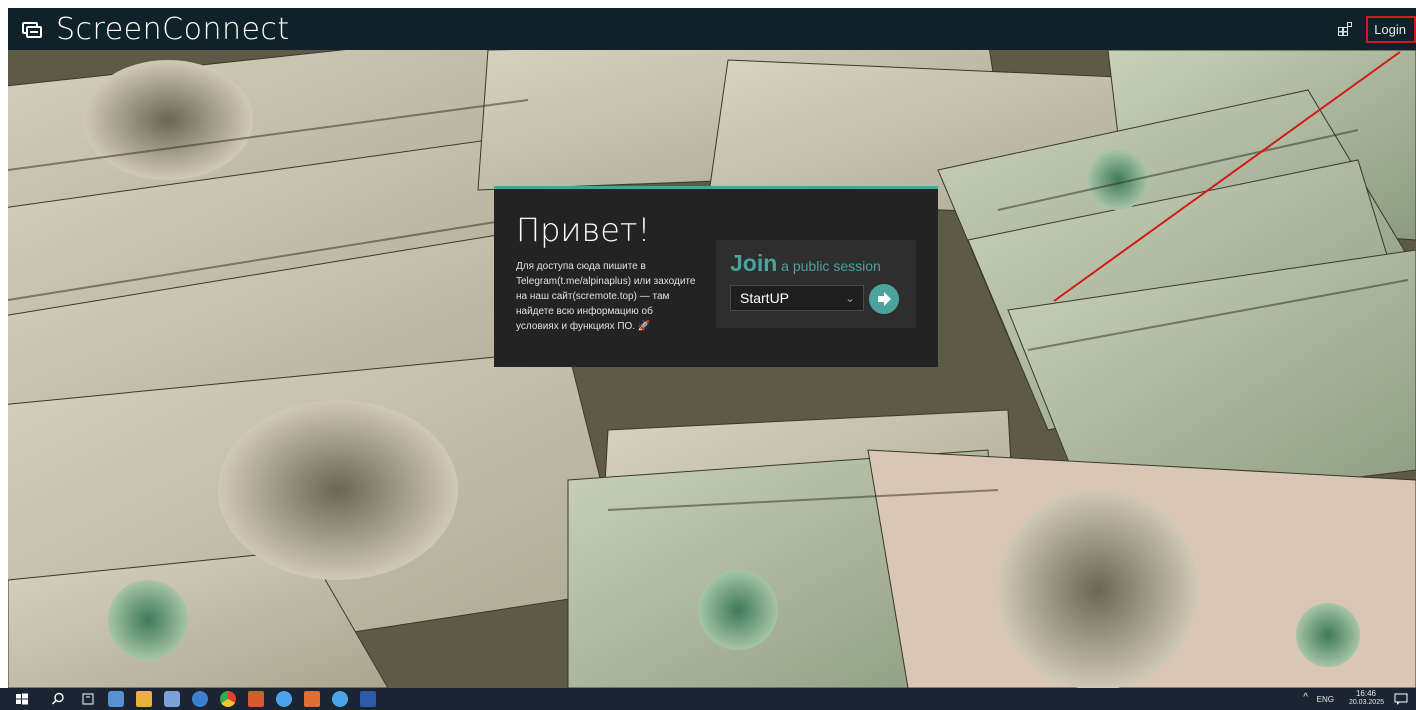  What do you see at coordinates (1401, 699) in the screenshot?
I see `notifications-icon` at bounding box center [1401, 699].